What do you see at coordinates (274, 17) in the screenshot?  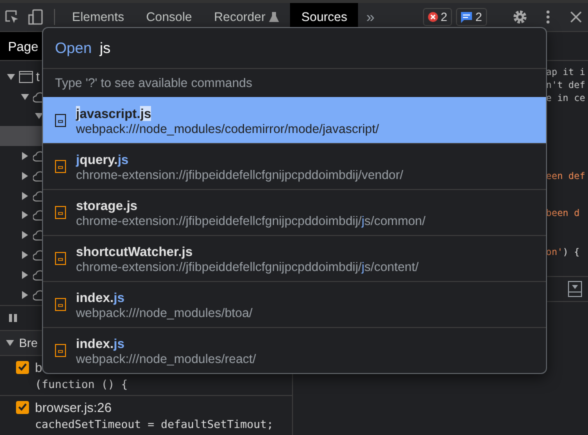 I see `flask-icon` at bounding box center [274, 17].